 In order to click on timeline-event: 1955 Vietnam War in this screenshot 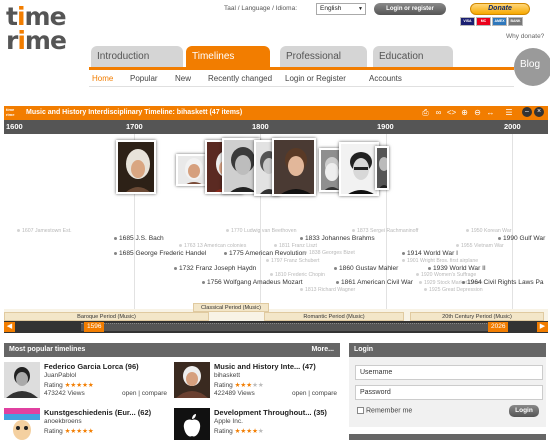, I will do `click(480, 246)`.